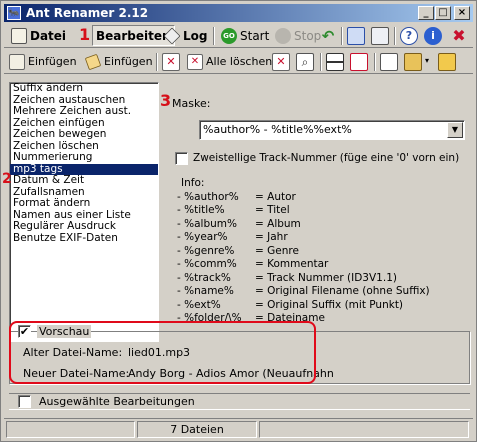  Describe the element at coordinates (251, 318) in the screenshot. I see `info-row: - %folder/\% = Dateiname` at that location.